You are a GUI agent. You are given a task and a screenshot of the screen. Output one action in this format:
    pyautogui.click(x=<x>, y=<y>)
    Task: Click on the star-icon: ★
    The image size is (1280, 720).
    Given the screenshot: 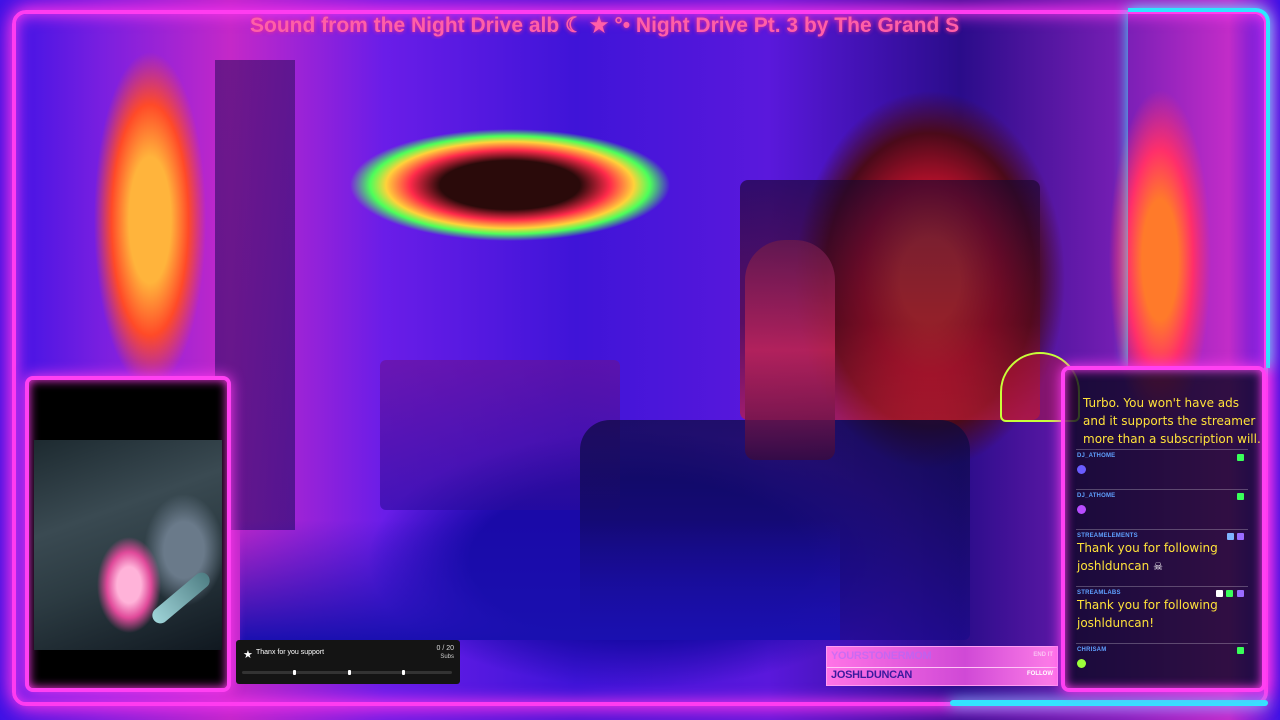 What is the action you would take?
    pyautogui.click(x=248, y=655)
    